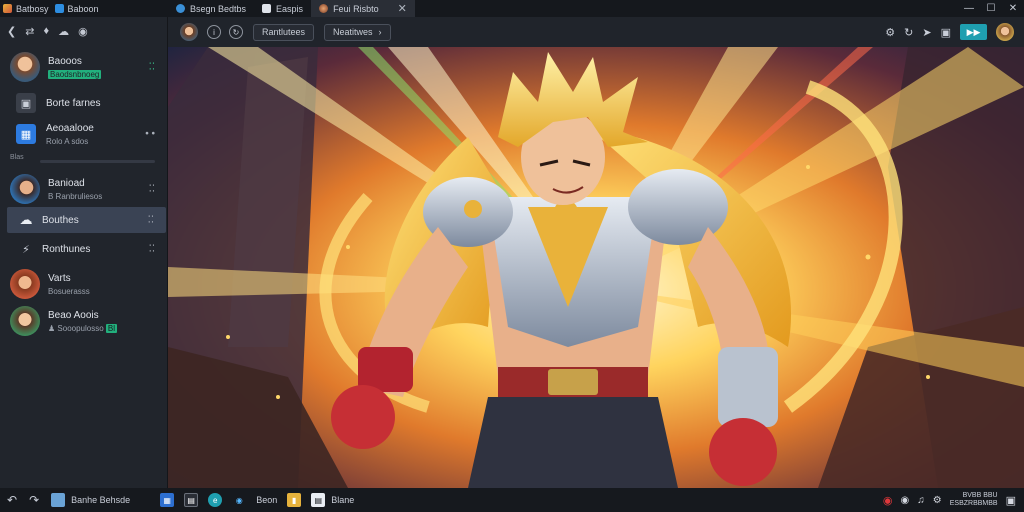  What do you see at coordinates (180, 8) in the screenshot?
I see `globe-icon` at bounding box center [180, 8].